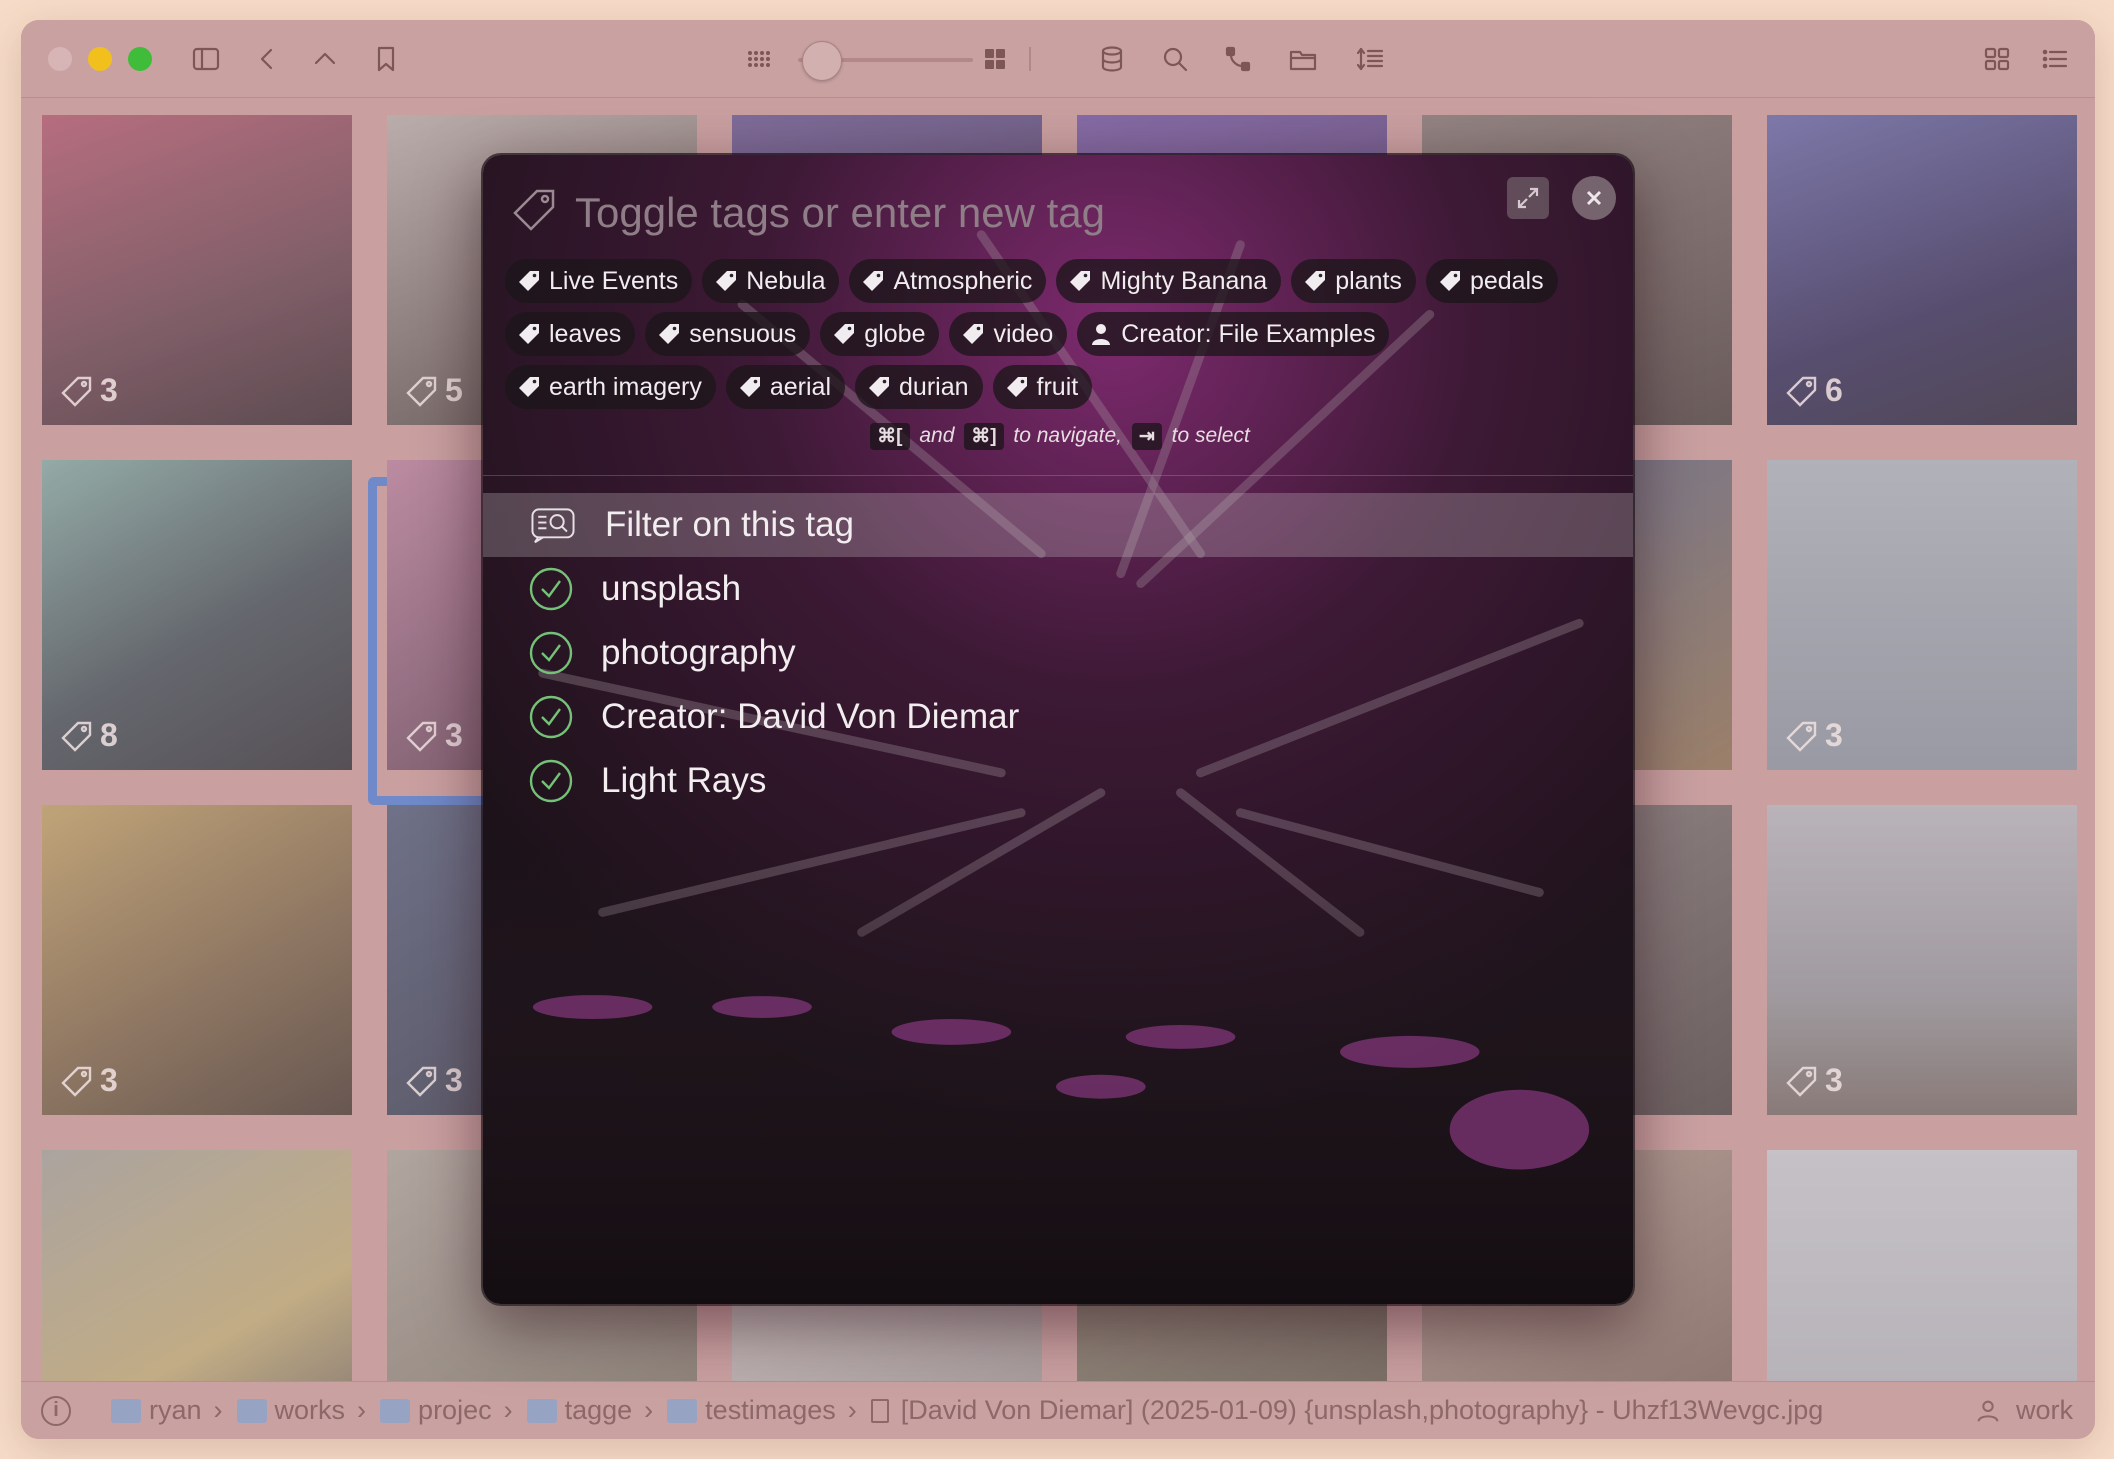 The width and height of the screenshot is (2114, 1459). Describe the element at coordinates (60, 59) in the screenshot. I see `close-window-button` at that location.